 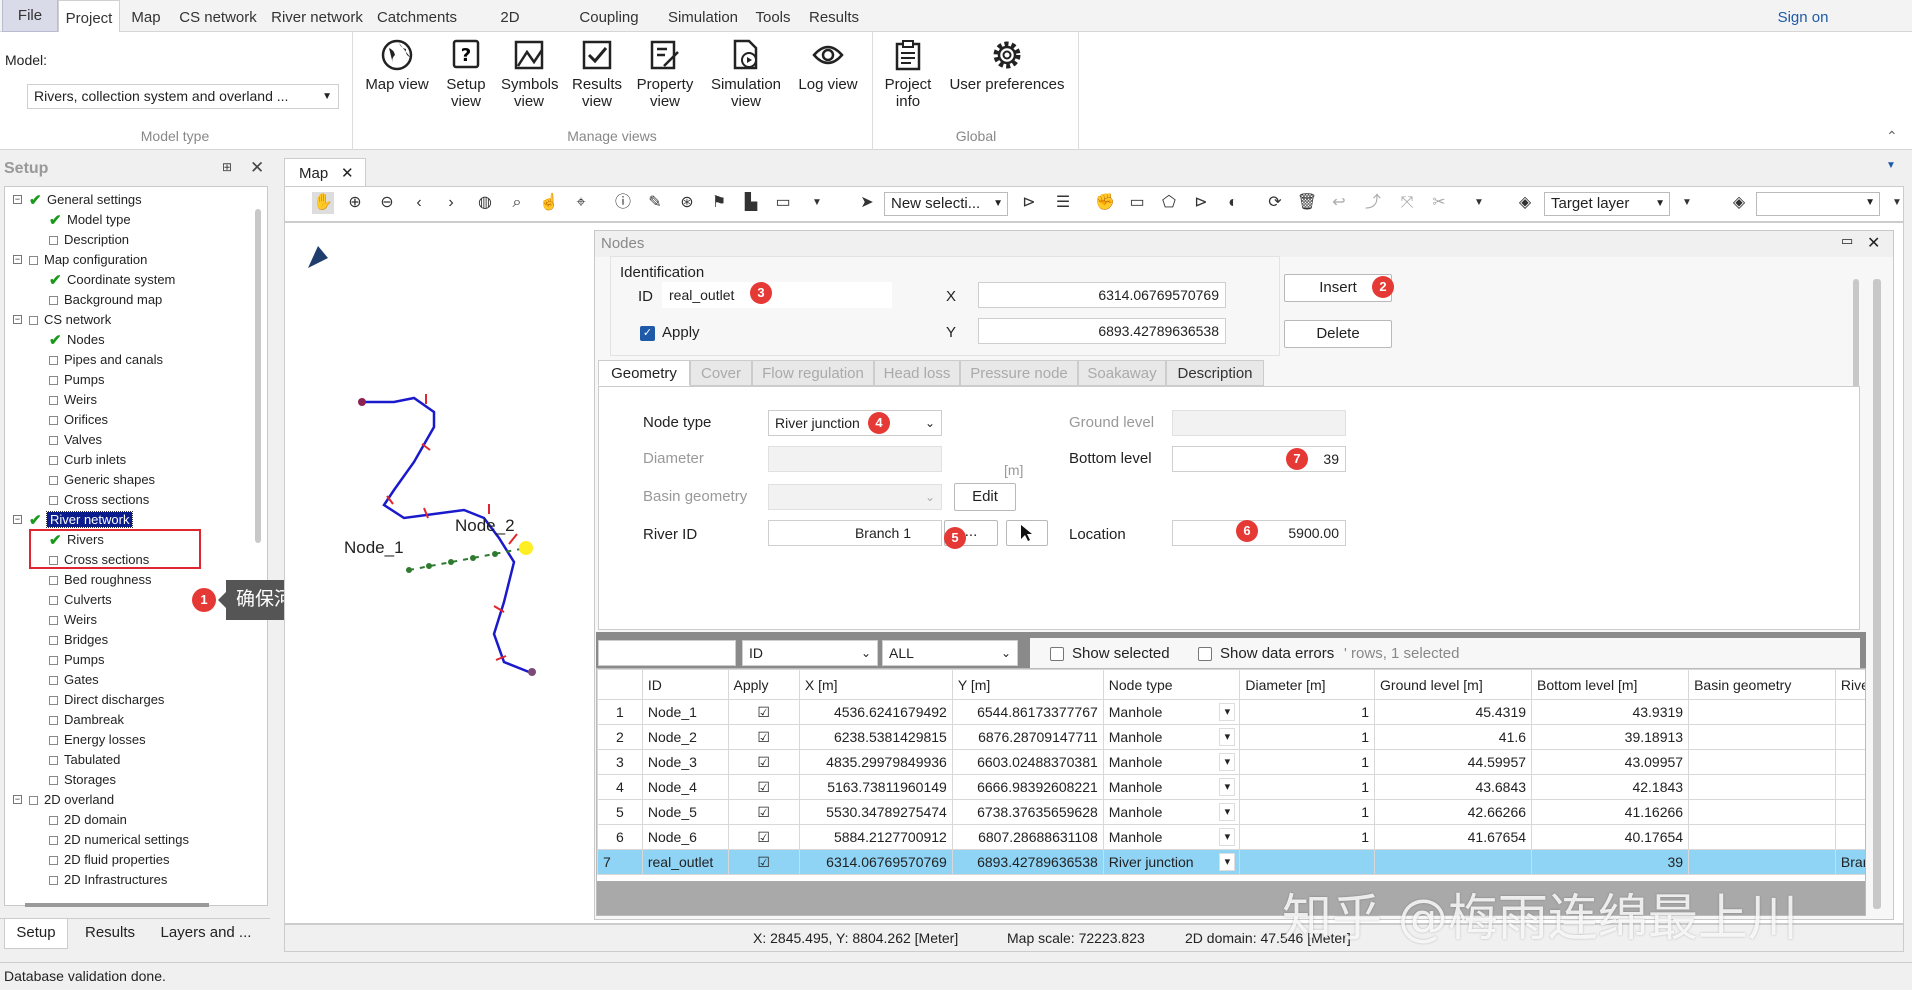 What do you see at coordinates (810, 653) in the screenshot?
I see `grid-column-select: ID ⌄` at bounding box center [810, 653].